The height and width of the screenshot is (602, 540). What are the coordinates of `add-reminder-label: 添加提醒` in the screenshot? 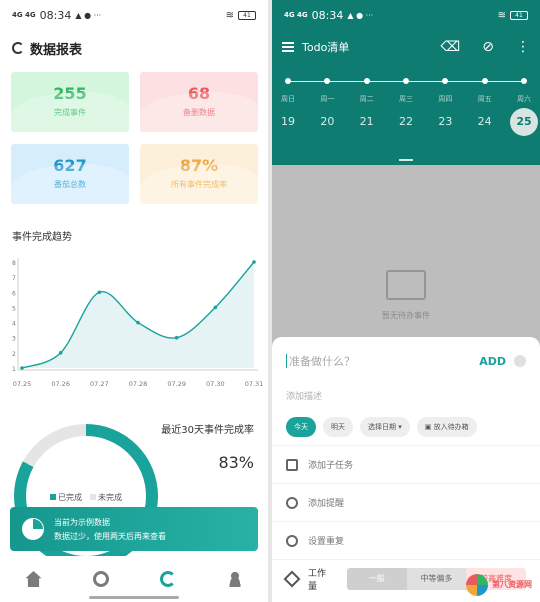 It's located at (326, 504).